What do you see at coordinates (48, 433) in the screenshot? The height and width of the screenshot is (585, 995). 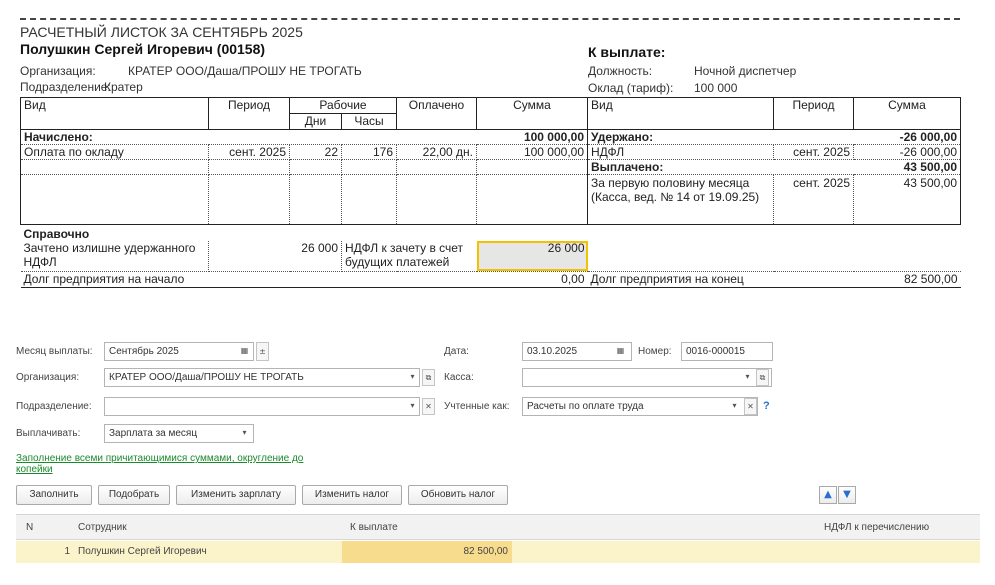 I see `pay-label: Выплачивать:` at bounding box center [48, 433].